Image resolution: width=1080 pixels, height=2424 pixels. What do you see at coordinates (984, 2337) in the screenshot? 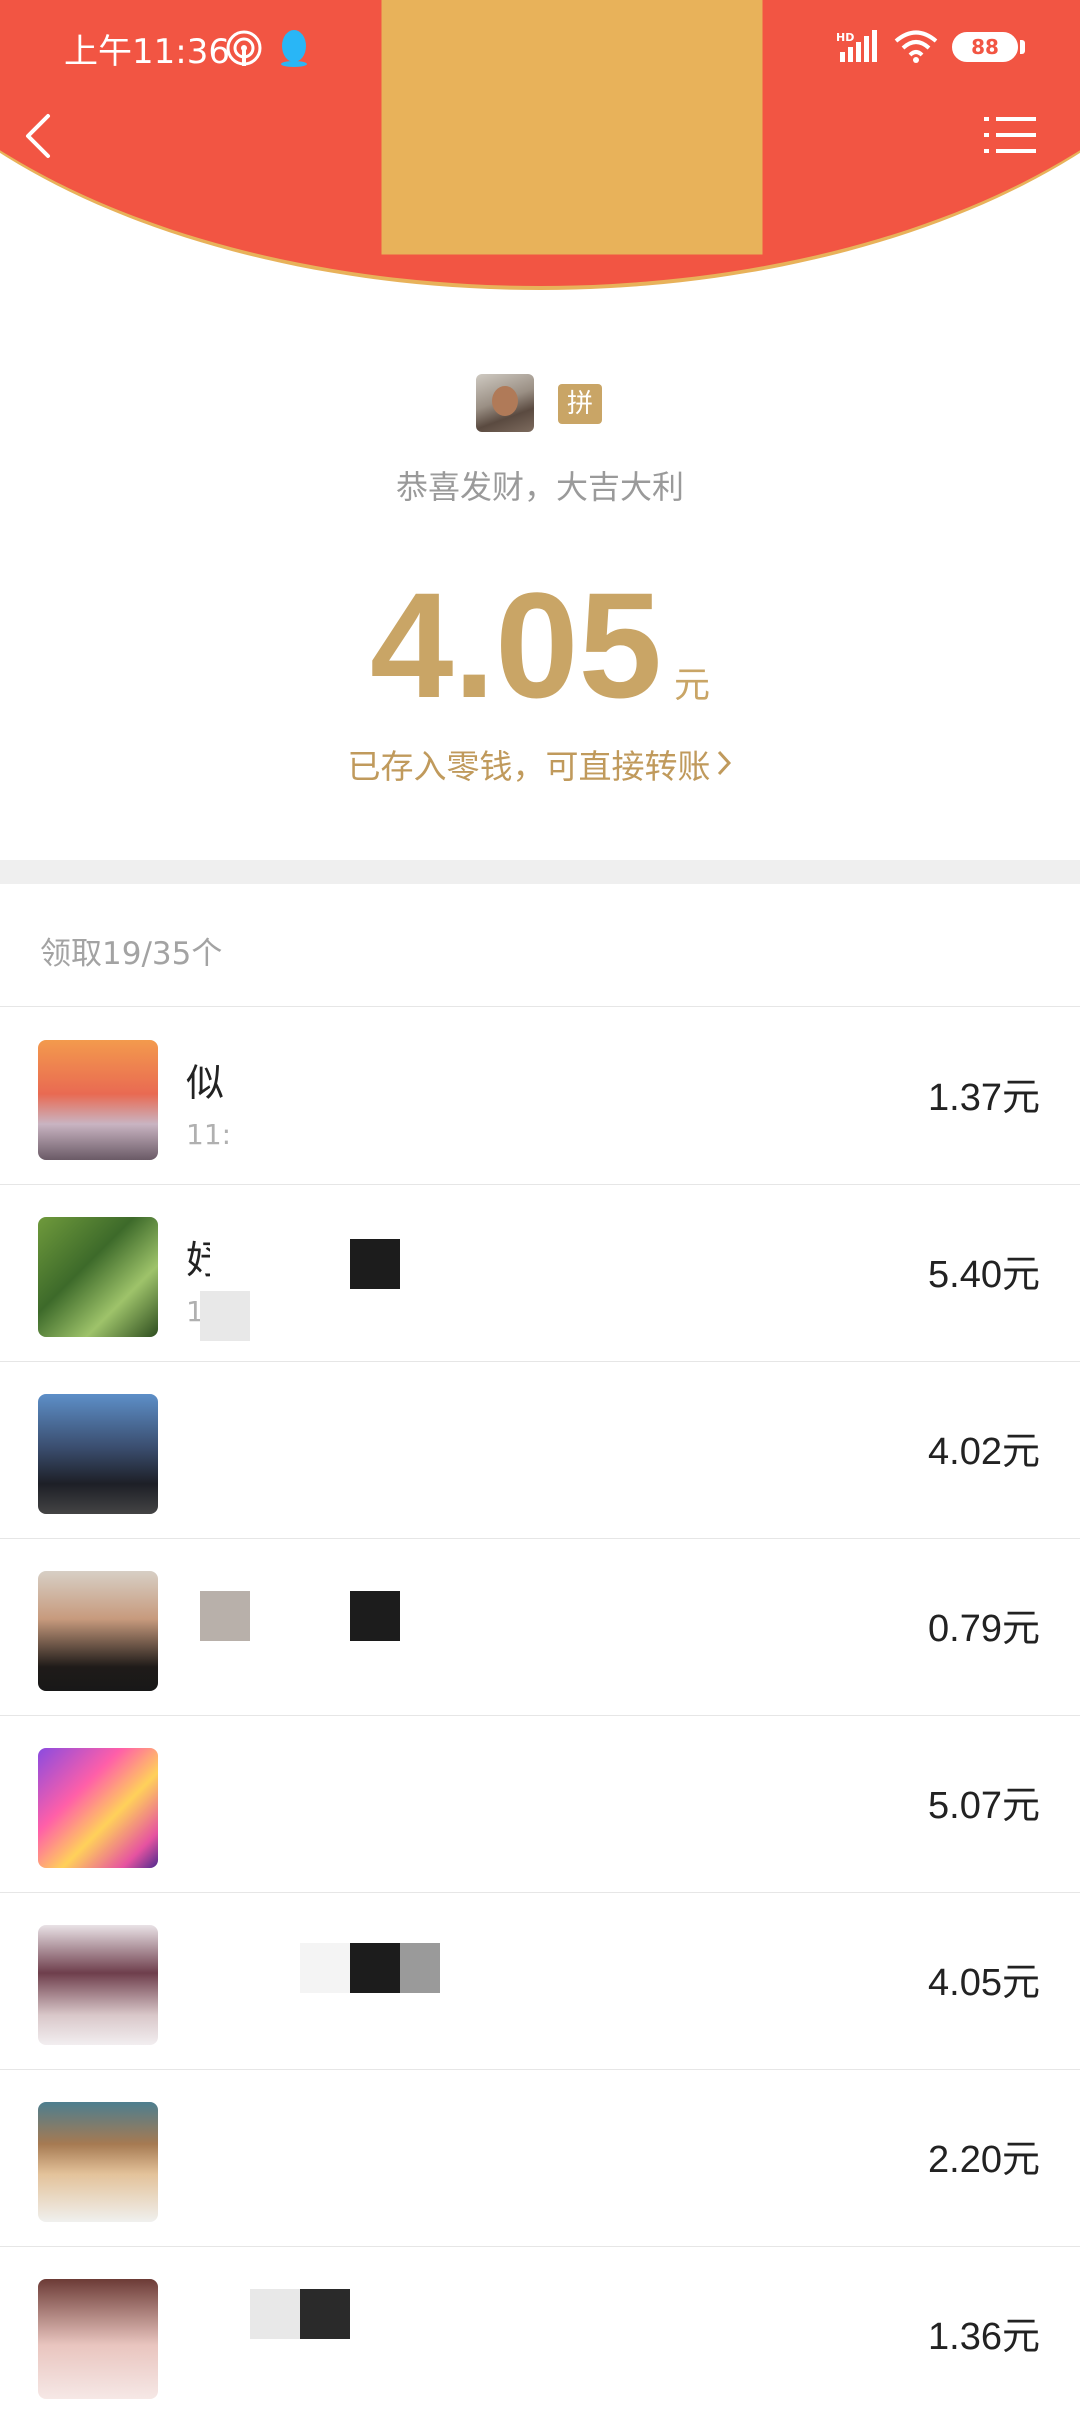
I see `list-item-amount: 1.36元` at bounding box center [984, 2337].